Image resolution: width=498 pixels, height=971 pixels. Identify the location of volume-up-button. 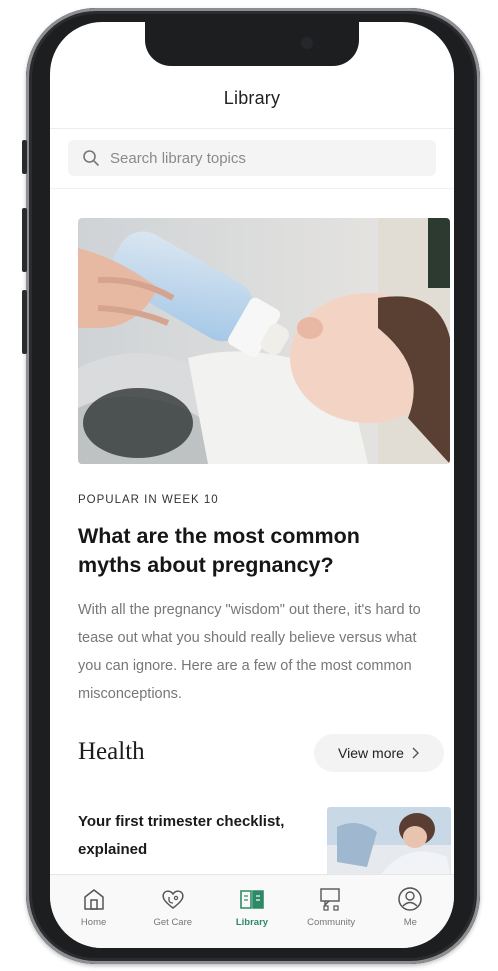
(24, 240).